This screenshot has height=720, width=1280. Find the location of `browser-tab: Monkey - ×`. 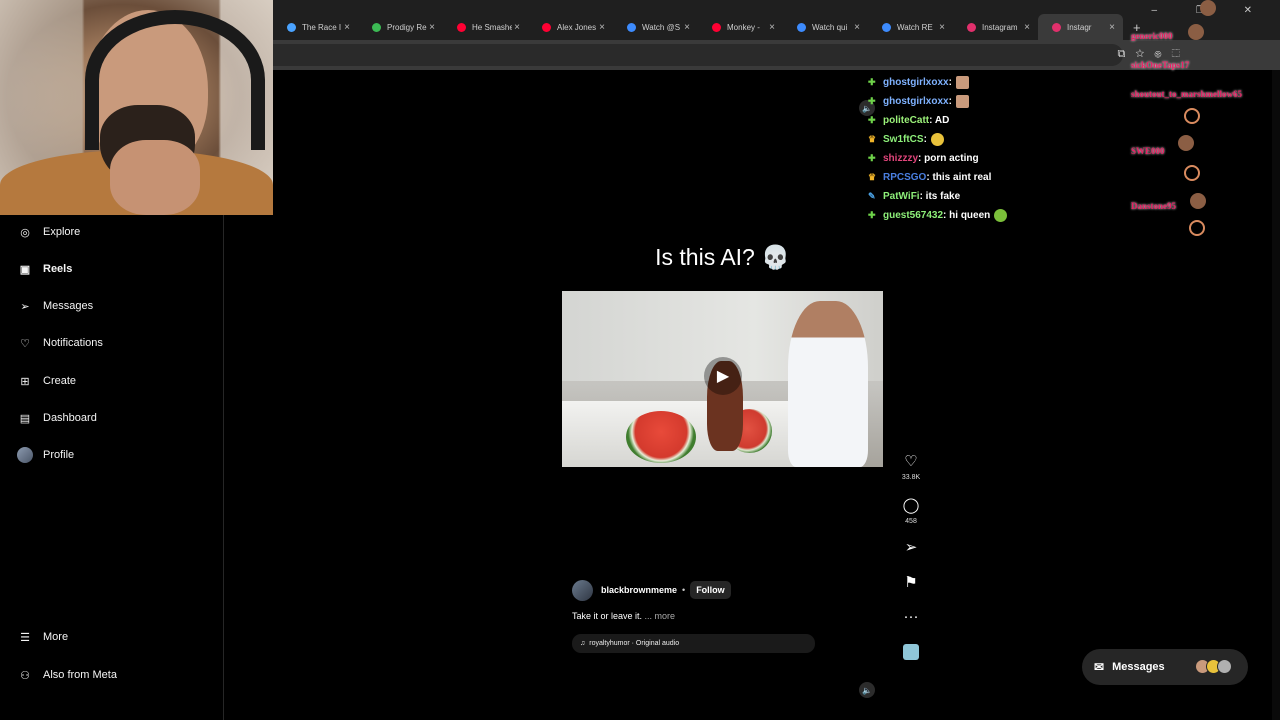

browser-tab: Monkey - × is located at coordinates (740, 27).